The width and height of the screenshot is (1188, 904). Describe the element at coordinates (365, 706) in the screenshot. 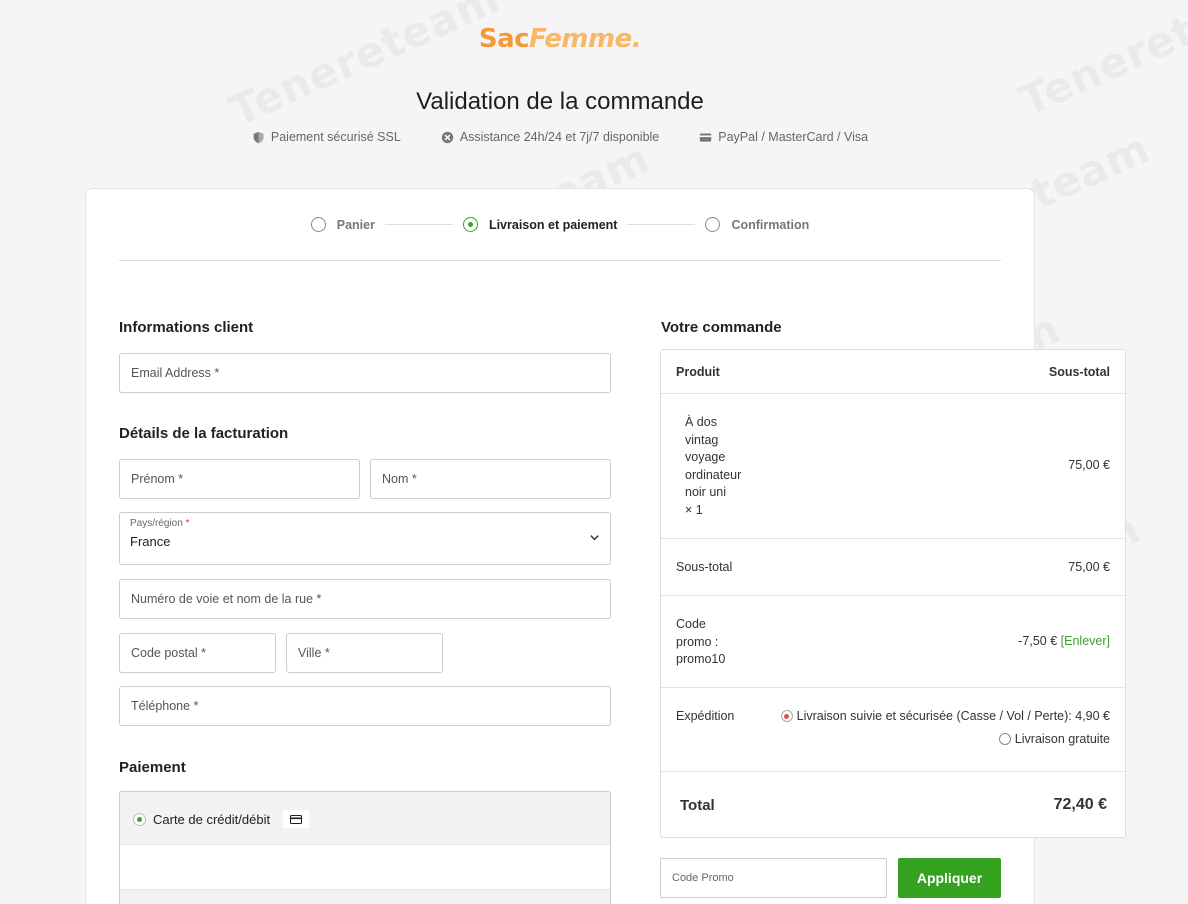

I see `phone-field: Téléphone *` at that location.